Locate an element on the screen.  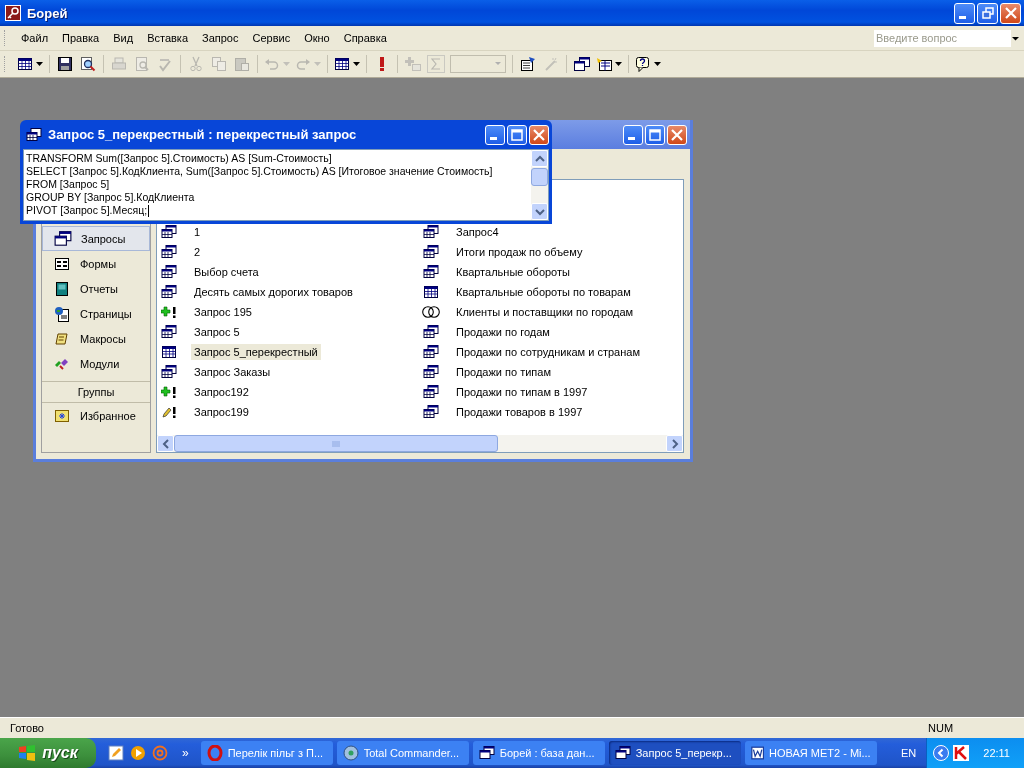
menu-item: Справка is located at coordinates (365, 38).